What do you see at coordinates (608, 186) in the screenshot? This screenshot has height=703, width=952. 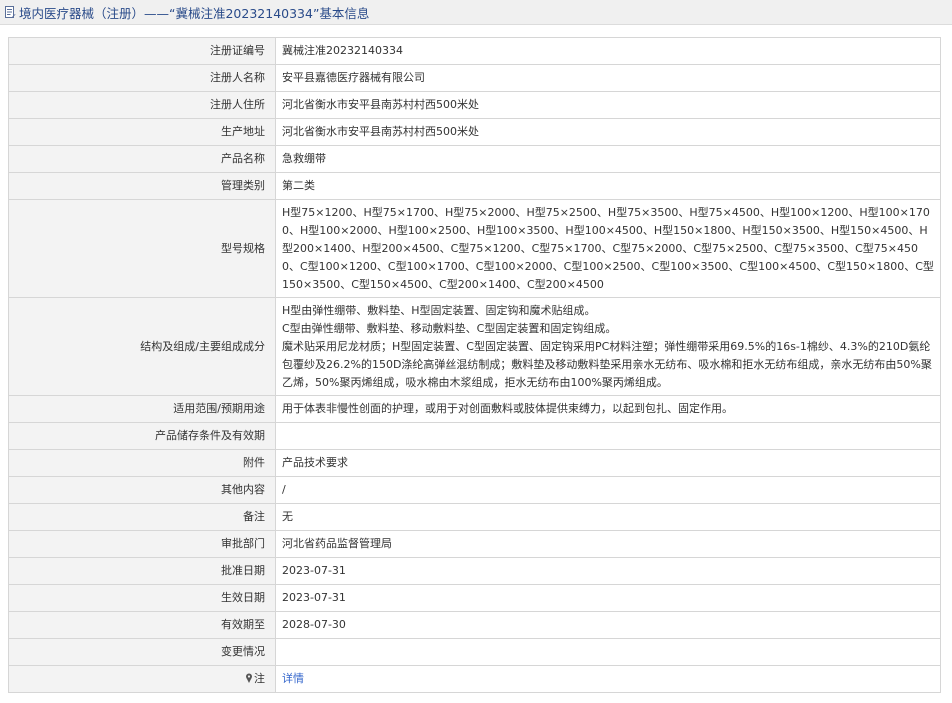 I see `row-value: 第二类` at bounding box center [608, 186].